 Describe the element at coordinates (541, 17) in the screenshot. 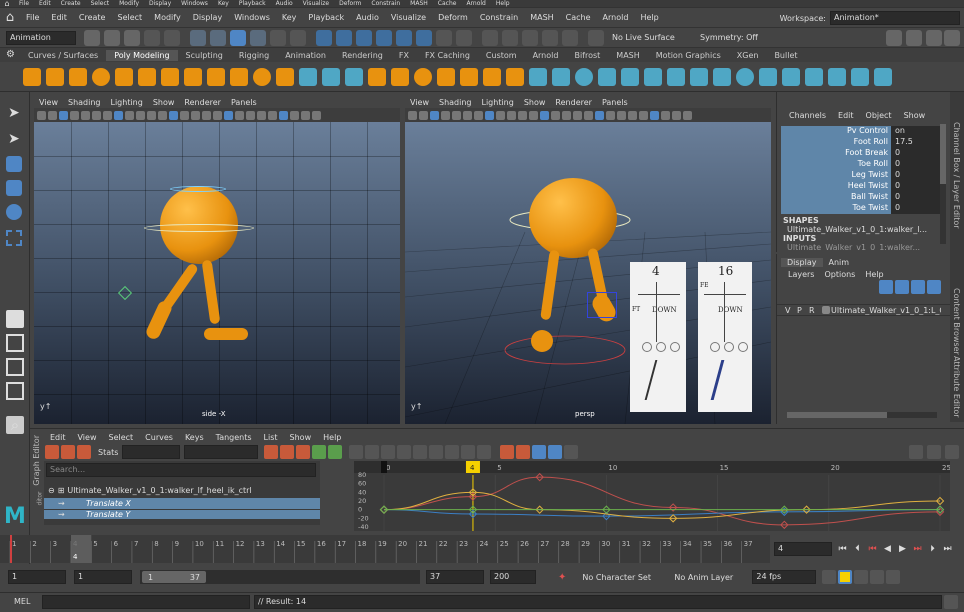

I see `menu-item-mash: MASH` at that location.